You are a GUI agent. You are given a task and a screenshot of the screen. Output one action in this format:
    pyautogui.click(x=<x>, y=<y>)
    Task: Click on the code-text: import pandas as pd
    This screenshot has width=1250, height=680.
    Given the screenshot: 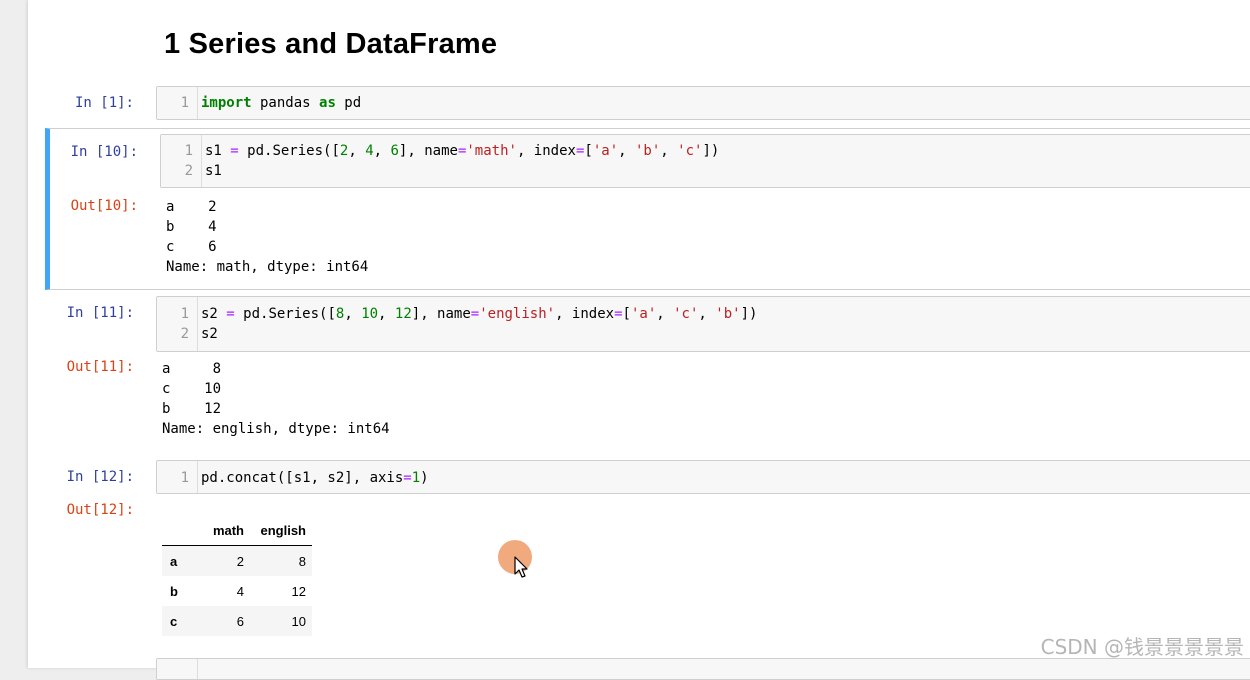 What is the action you would take?
    pyautogui.click(x=281, y=103)
    